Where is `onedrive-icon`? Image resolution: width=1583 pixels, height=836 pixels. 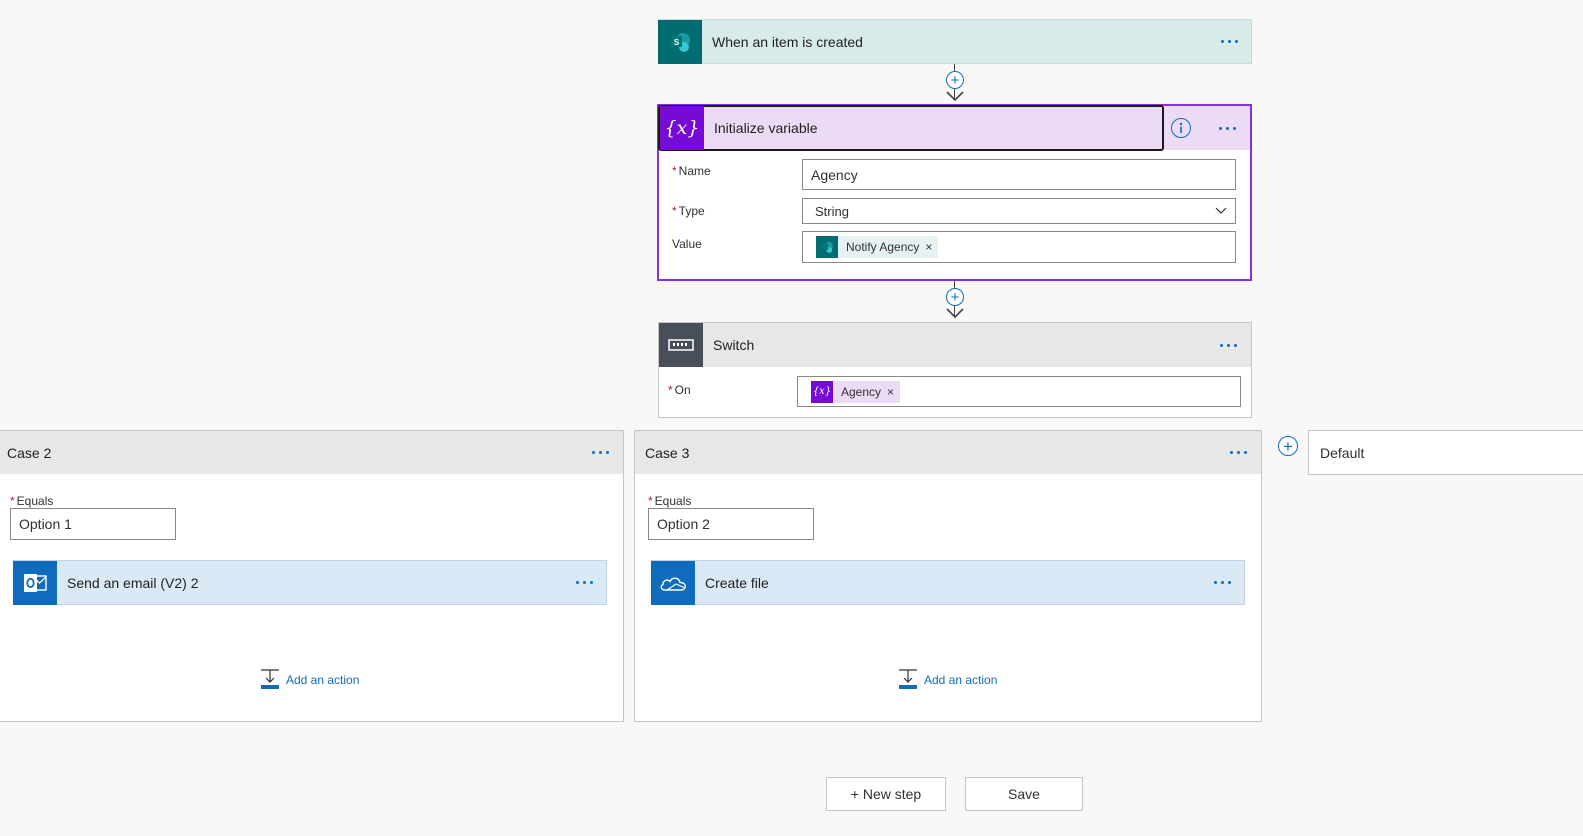 onedrive-icon is located at coordinates (673, 582).